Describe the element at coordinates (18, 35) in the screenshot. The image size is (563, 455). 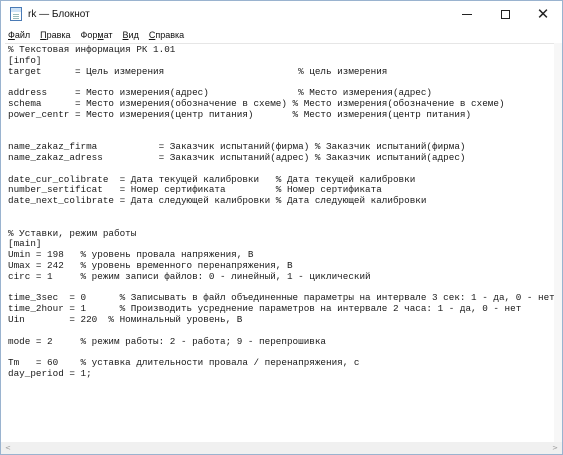
I see `menu-file: Файл` at that location.